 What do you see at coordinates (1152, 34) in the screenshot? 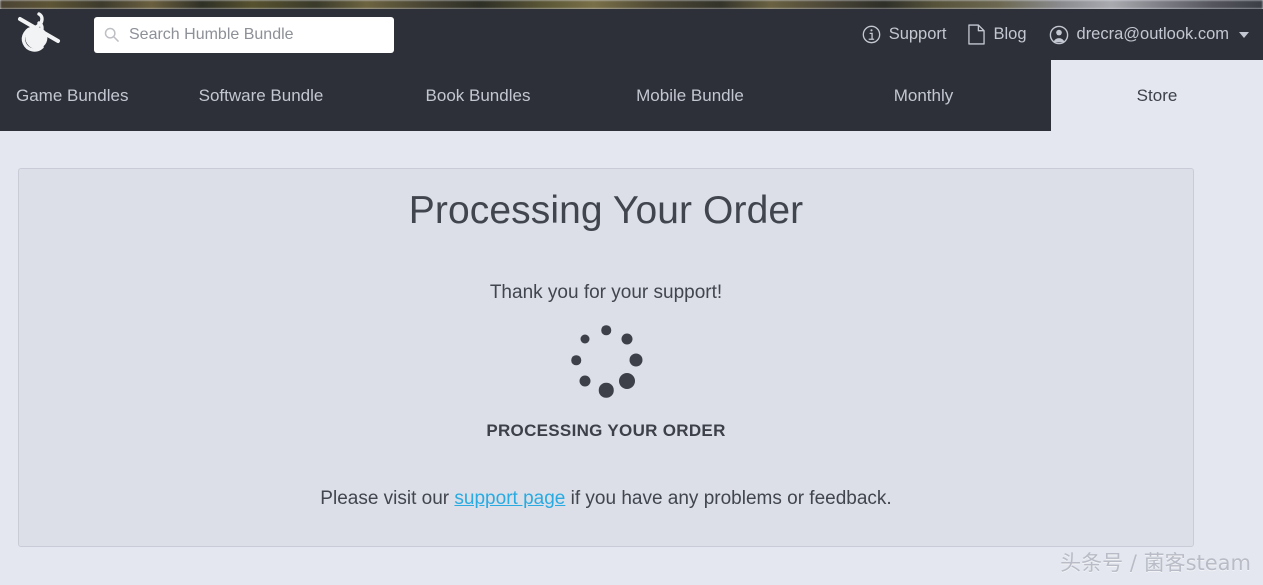
I see `account-email-label: drecra@outlook.com` at bounding box center [1152, 34].